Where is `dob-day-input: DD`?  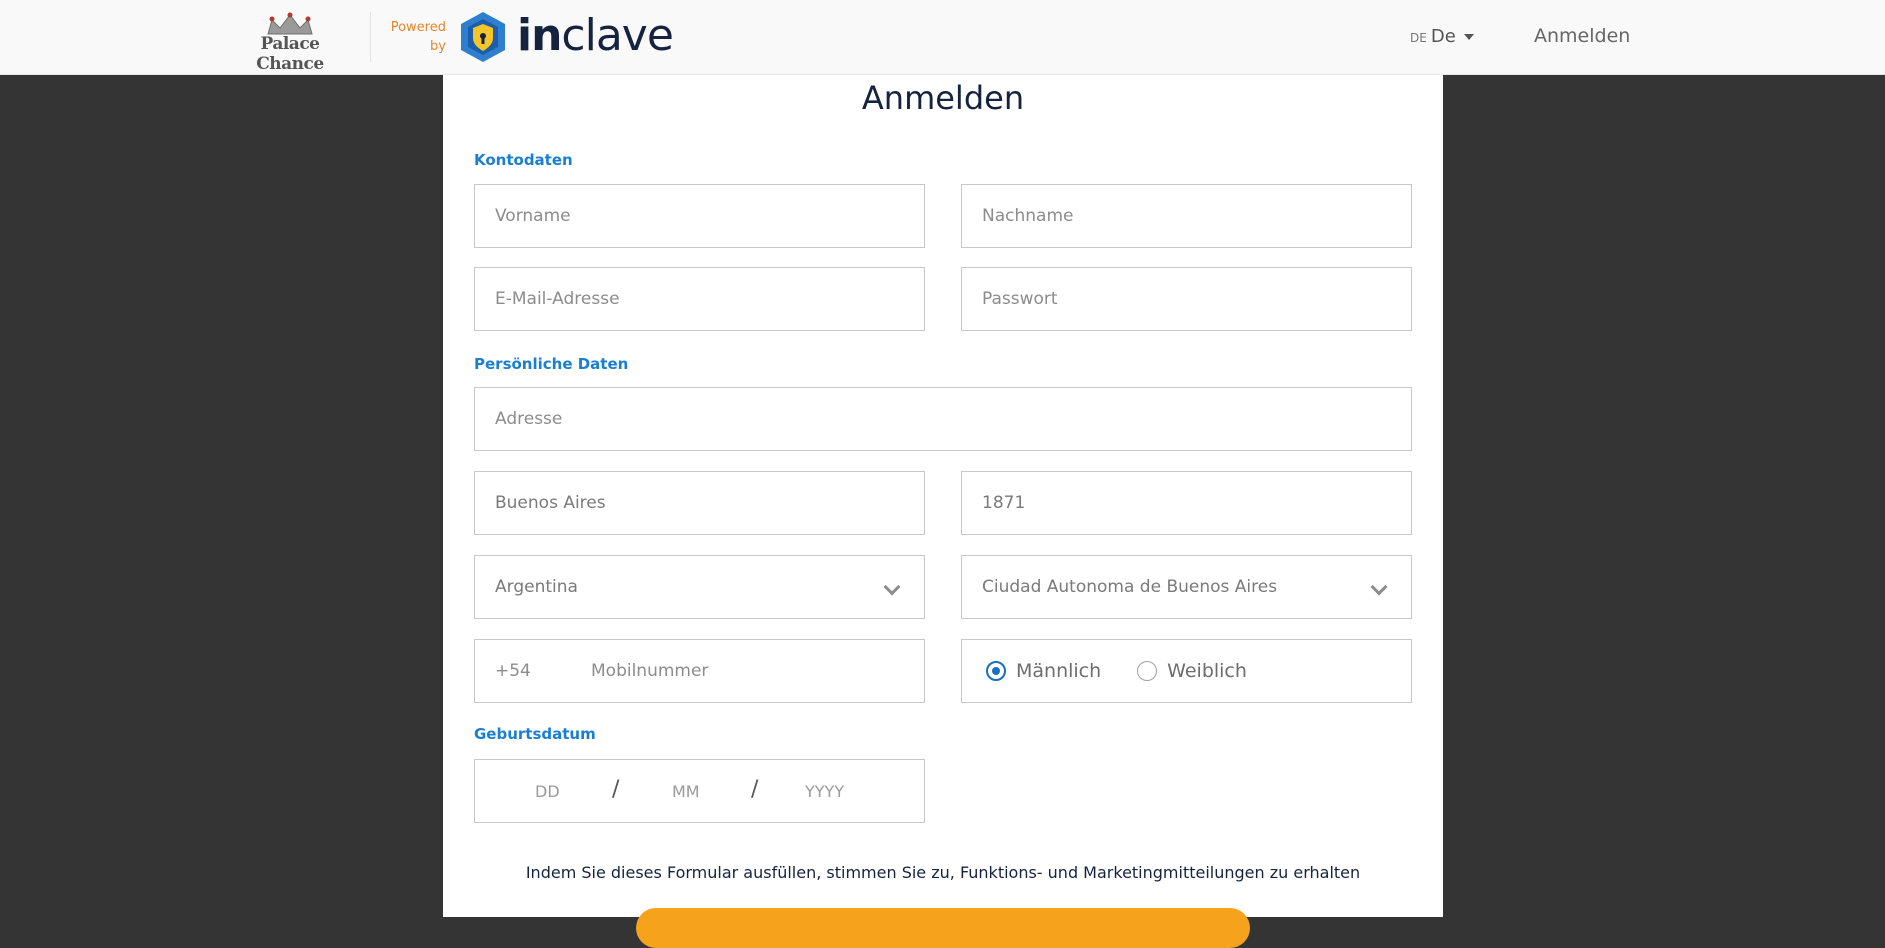
dob-day-input: DD is located at coordinates (547, 791).